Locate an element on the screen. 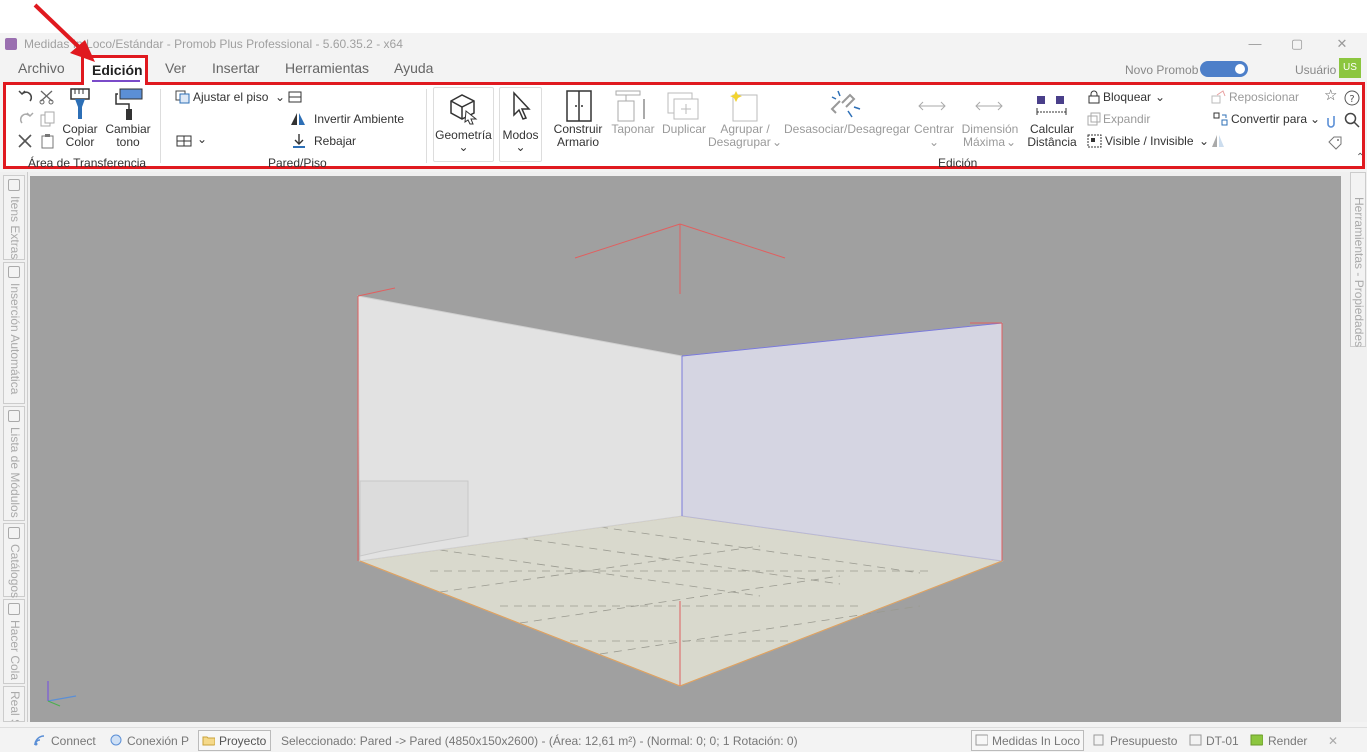 The height and width of the screenshot is (752, 1367). tab-real-scene: Real Scene is located at coordinates (14, 704).